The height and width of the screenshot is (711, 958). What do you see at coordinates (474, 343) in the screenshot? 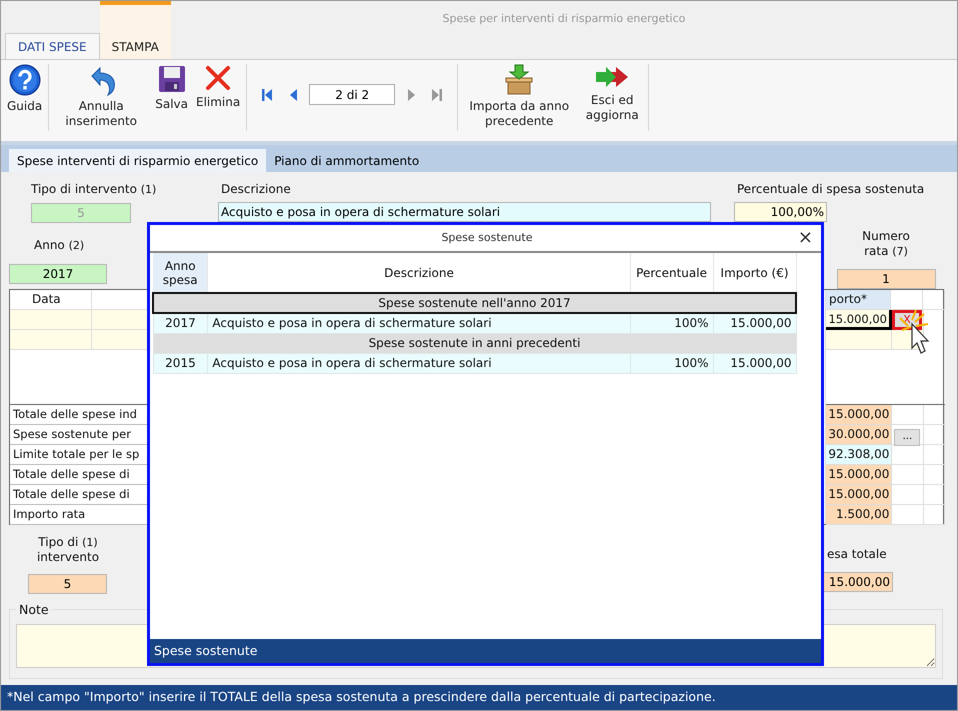
I see `section-header: Spese sostenute in anni precedenti` at bounding box center [474, 343].